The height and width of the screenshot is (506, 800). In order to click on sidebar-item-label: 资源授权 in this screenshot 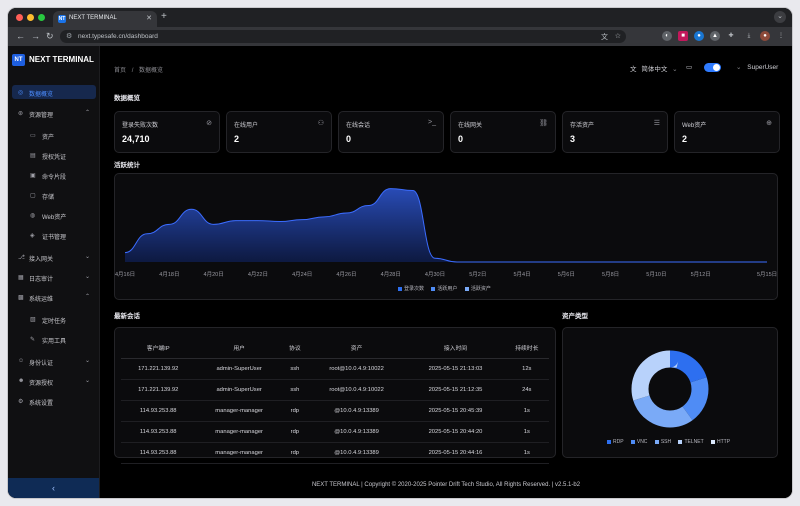, I will do `click(41, 384)`.